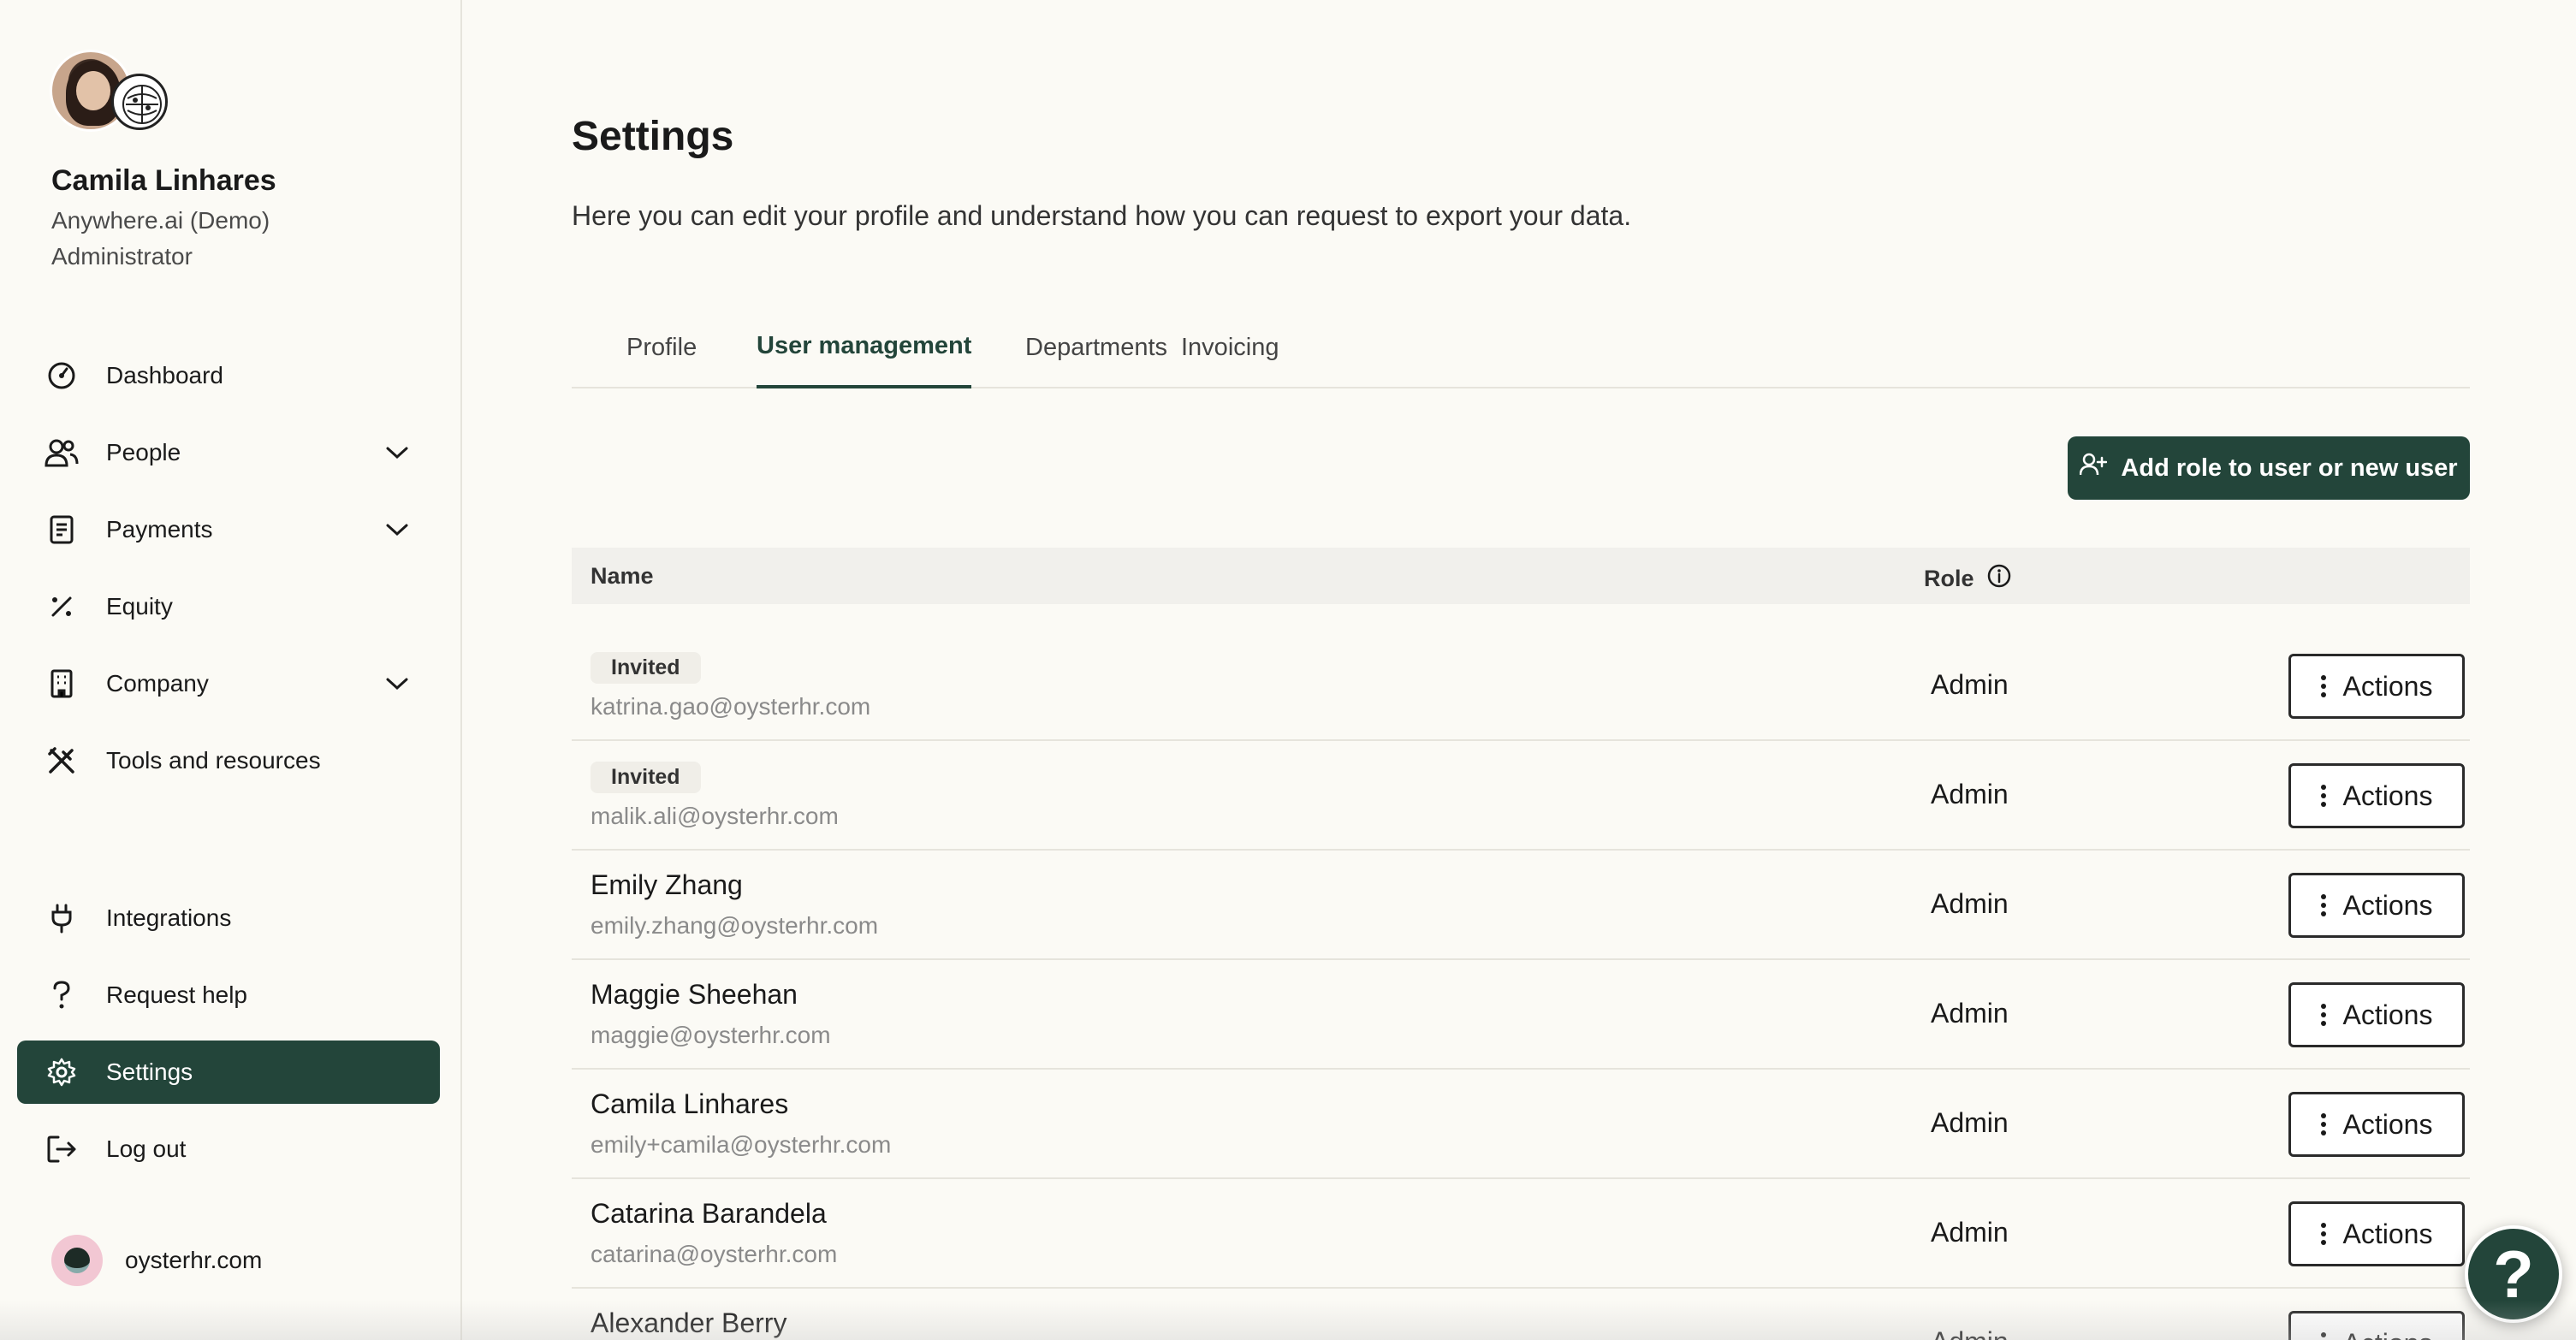 This screenshot has width=2576, height=1340. Describe the element at coordinates (159, 530) in the screenshot. I see `sidebar-item-label: Payments` at that location.